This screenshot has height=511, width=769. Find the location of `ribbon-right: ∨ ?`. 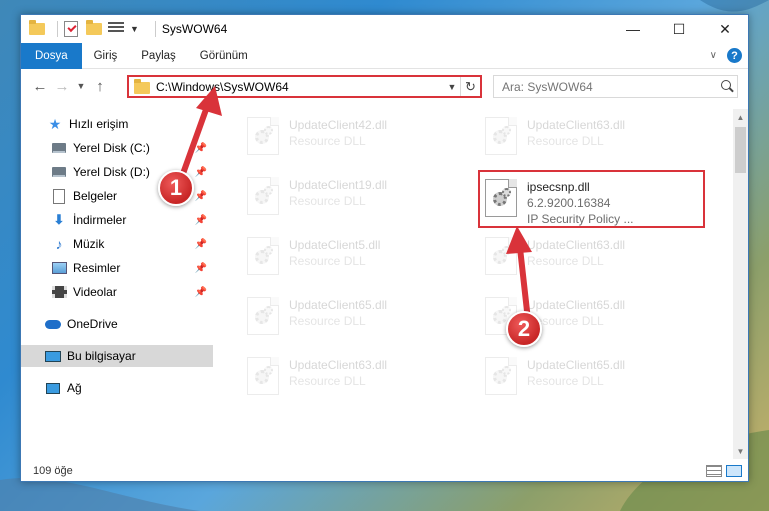

ribbon-right: ∨ ? is located at coordinates (729, 55).